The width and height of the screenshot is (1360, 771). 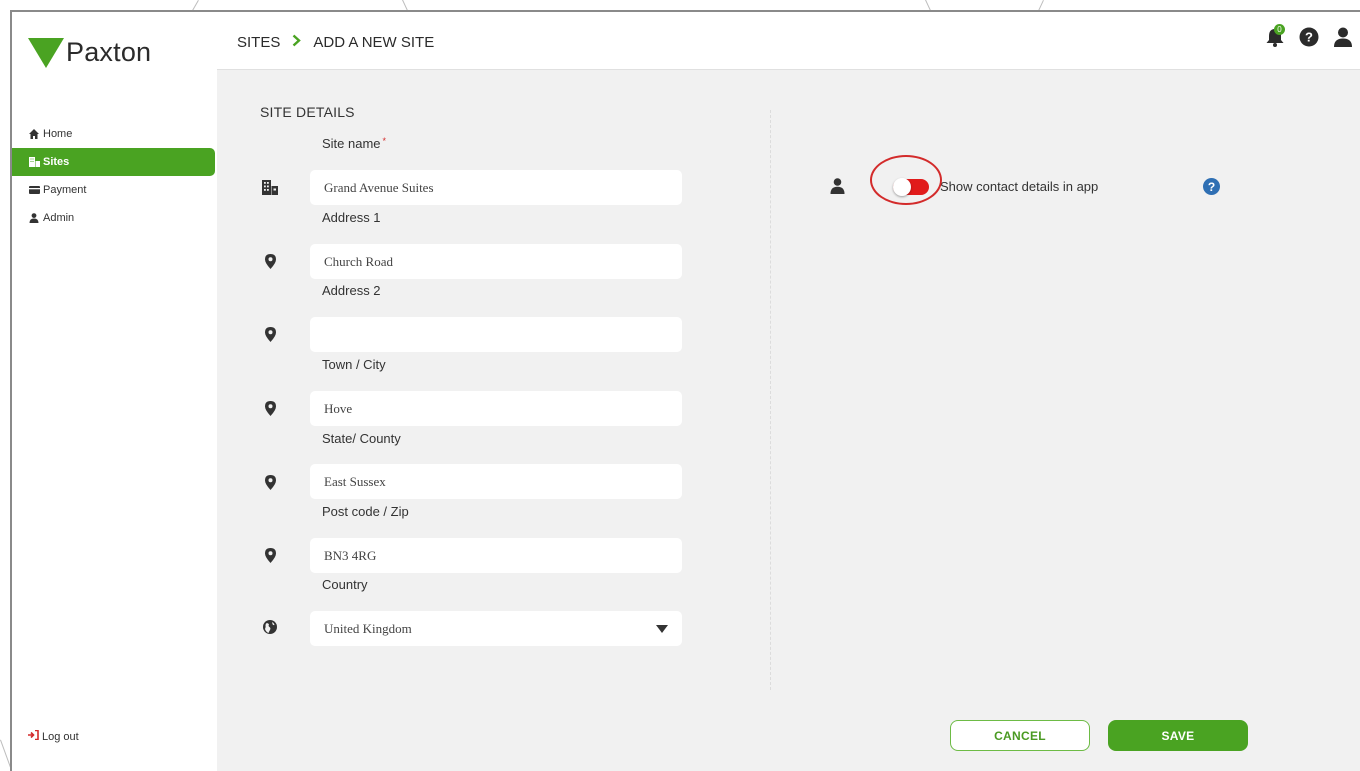 I want to click on sidebar-item-label: Payment, so click(x=65, y=190).